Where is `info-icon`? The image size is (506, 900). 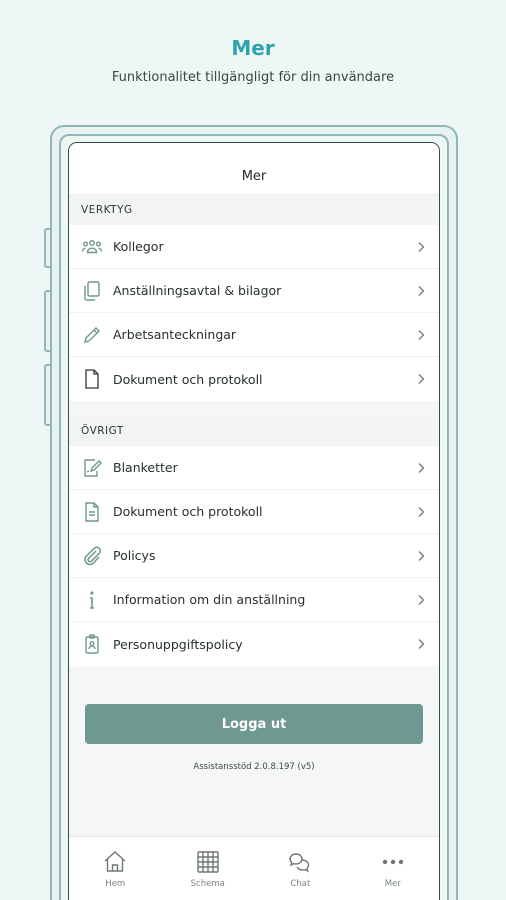
info-icon is located at coordinates (92, 600).